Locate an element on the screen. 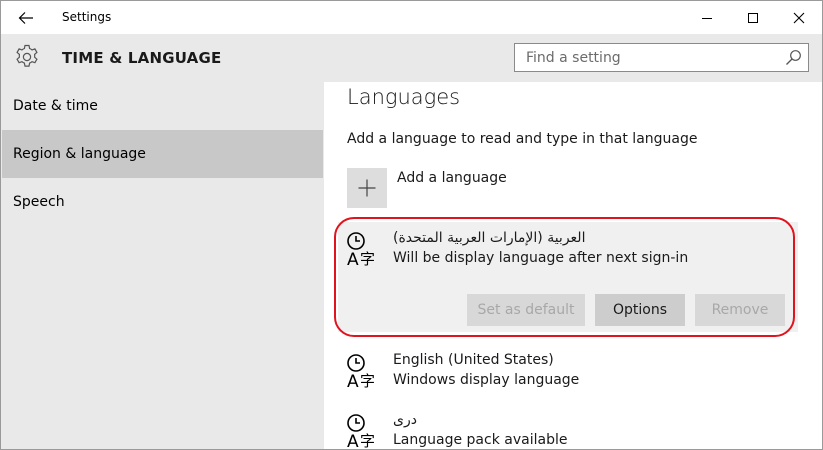 The width and height of the screenshot is (823, 450). maximize-icon is located at coordinates (753, 17).